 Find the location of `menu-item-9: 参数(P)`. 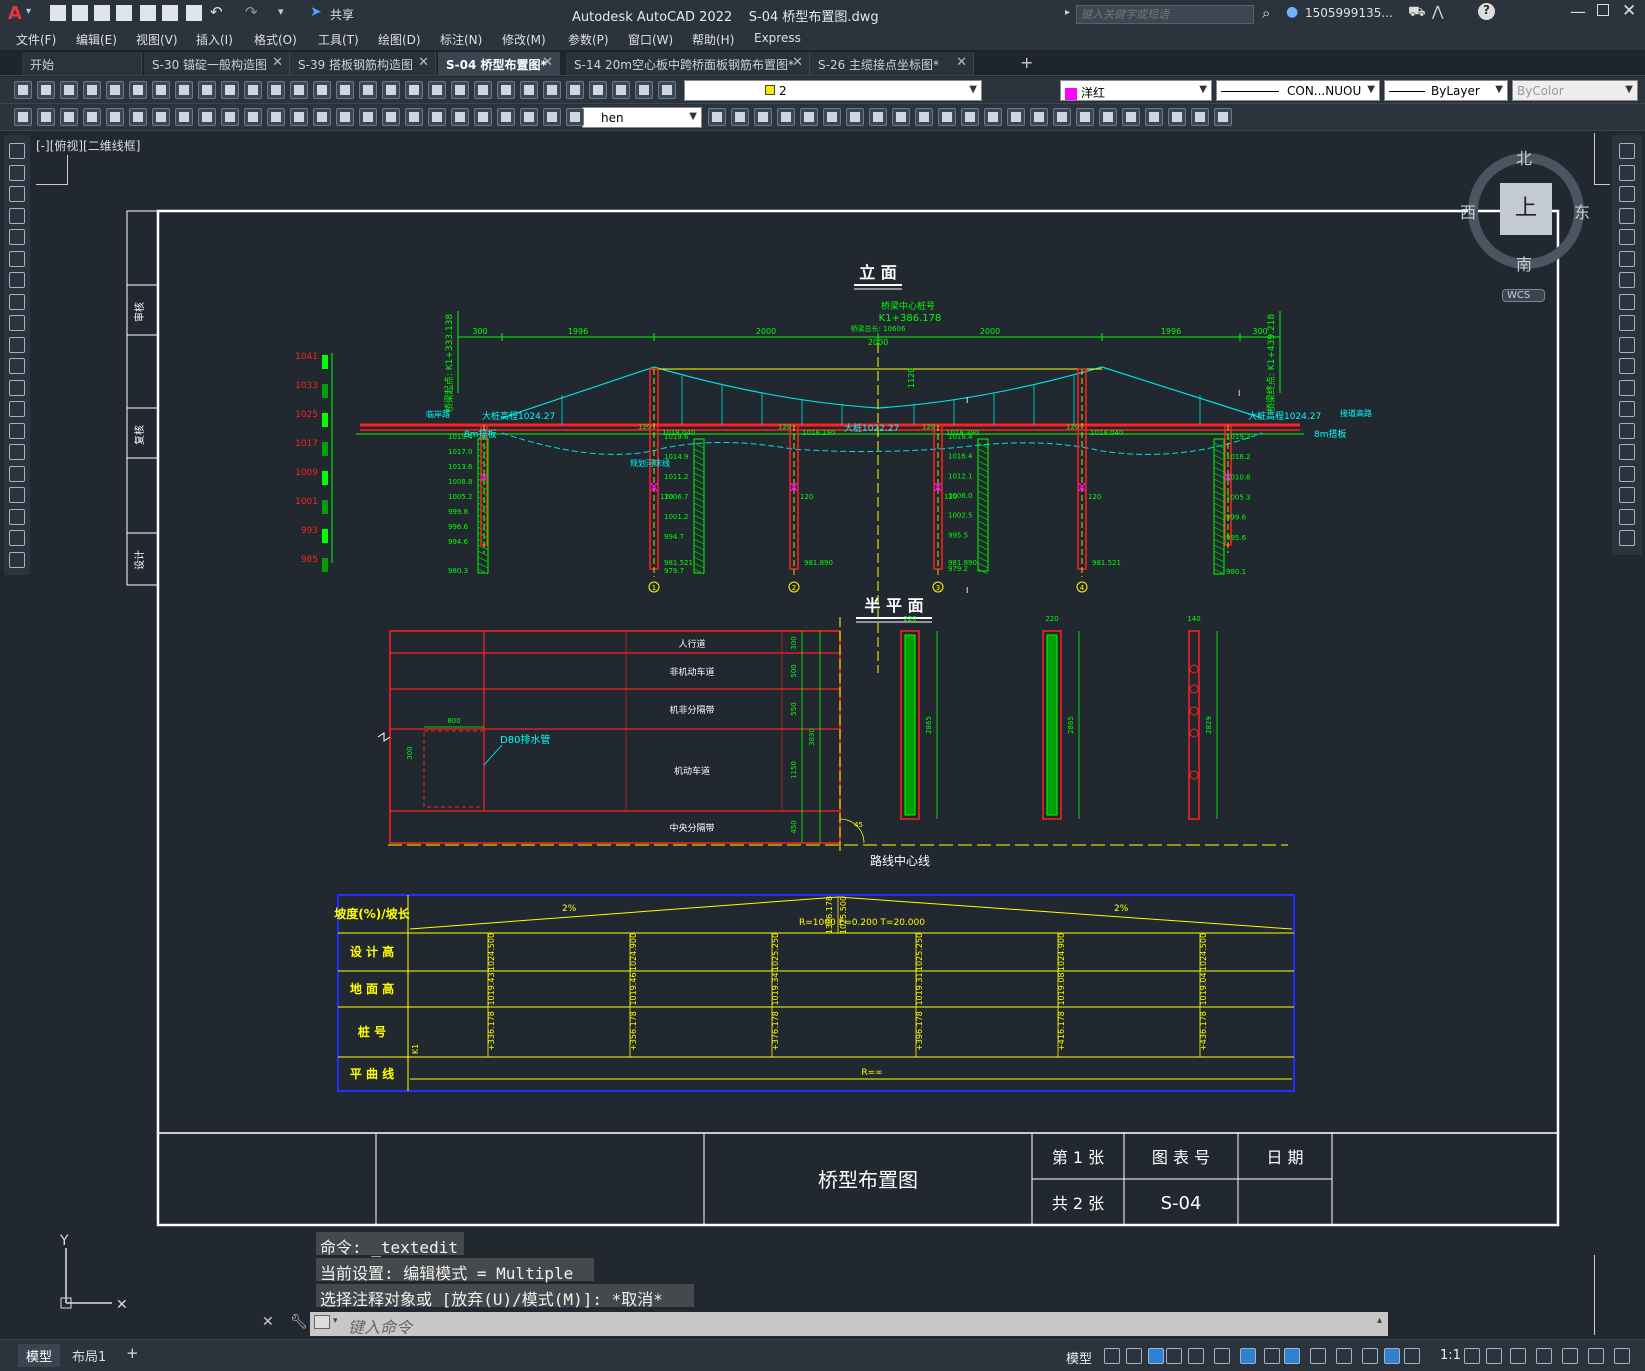

menu-item-9: 参数(P) is located at coordinates (588, 39).